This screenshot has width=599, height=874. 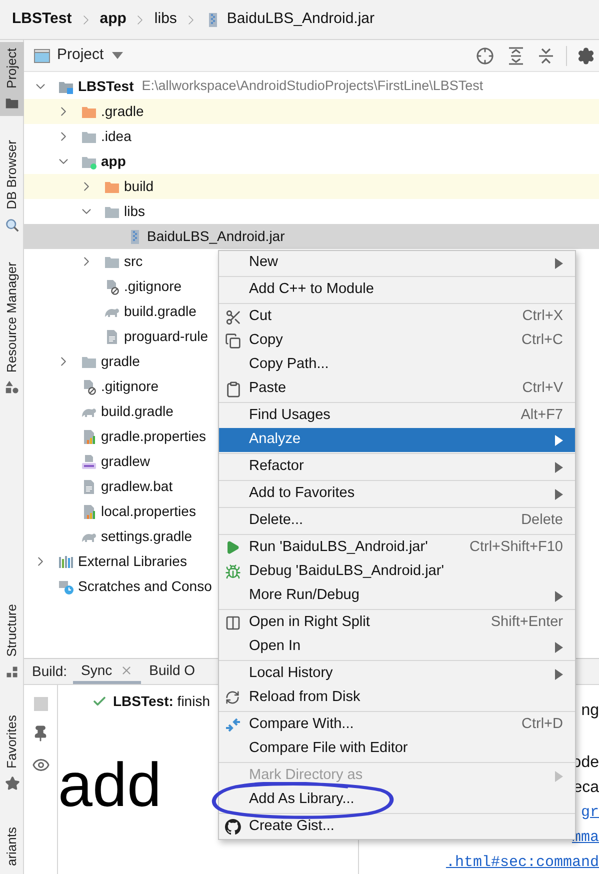 I want to click on project-path: E:\allworkspace\AndroidStudioProjects\FirstLine\LBSTest, so click(x=313, y=86).